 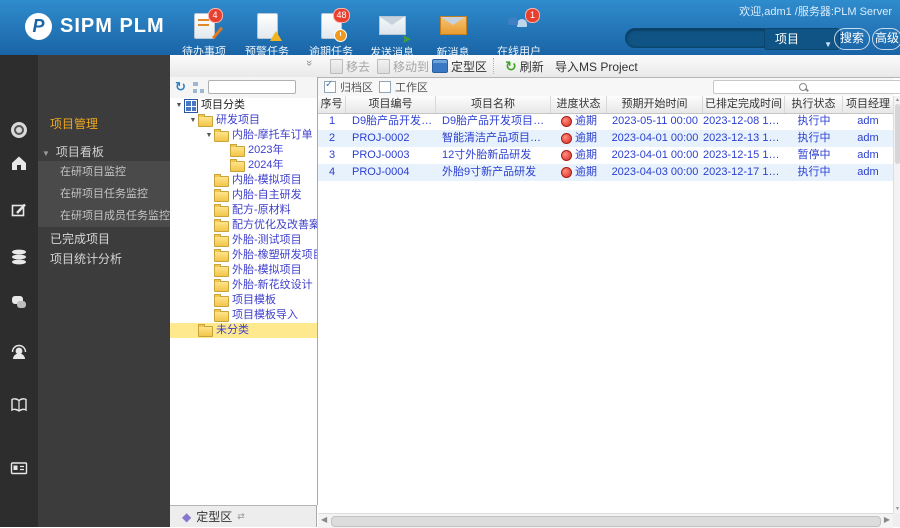 What do you see at coordinates (243, 180) in the screenshot?
I see `tree-node: 内胎-模拟项目` at bounding box center [243, 180].